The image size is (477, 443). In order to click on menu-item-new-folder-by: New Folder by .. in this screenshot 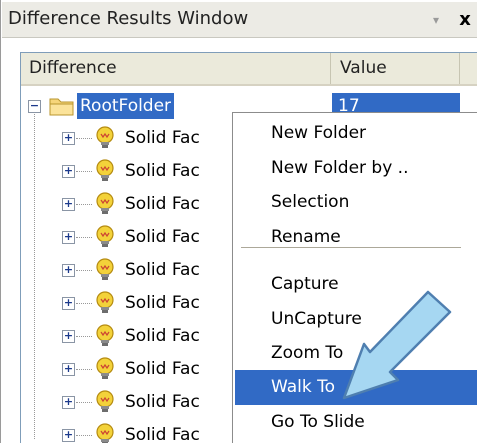, I will do `click(356, 168)`.